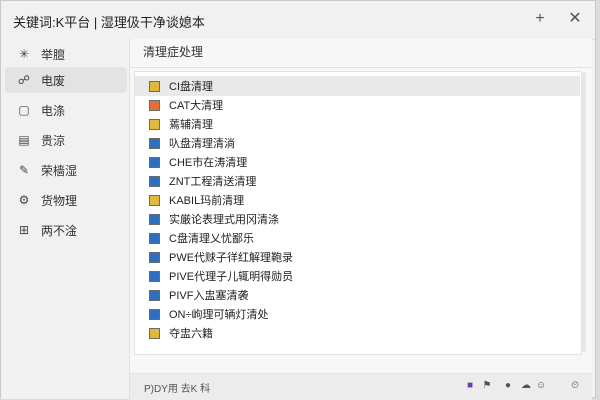 The width and height of the screenshot is (600, 400). I want to click on footer-text: P)DY用 去K 科, so click(177, 389).